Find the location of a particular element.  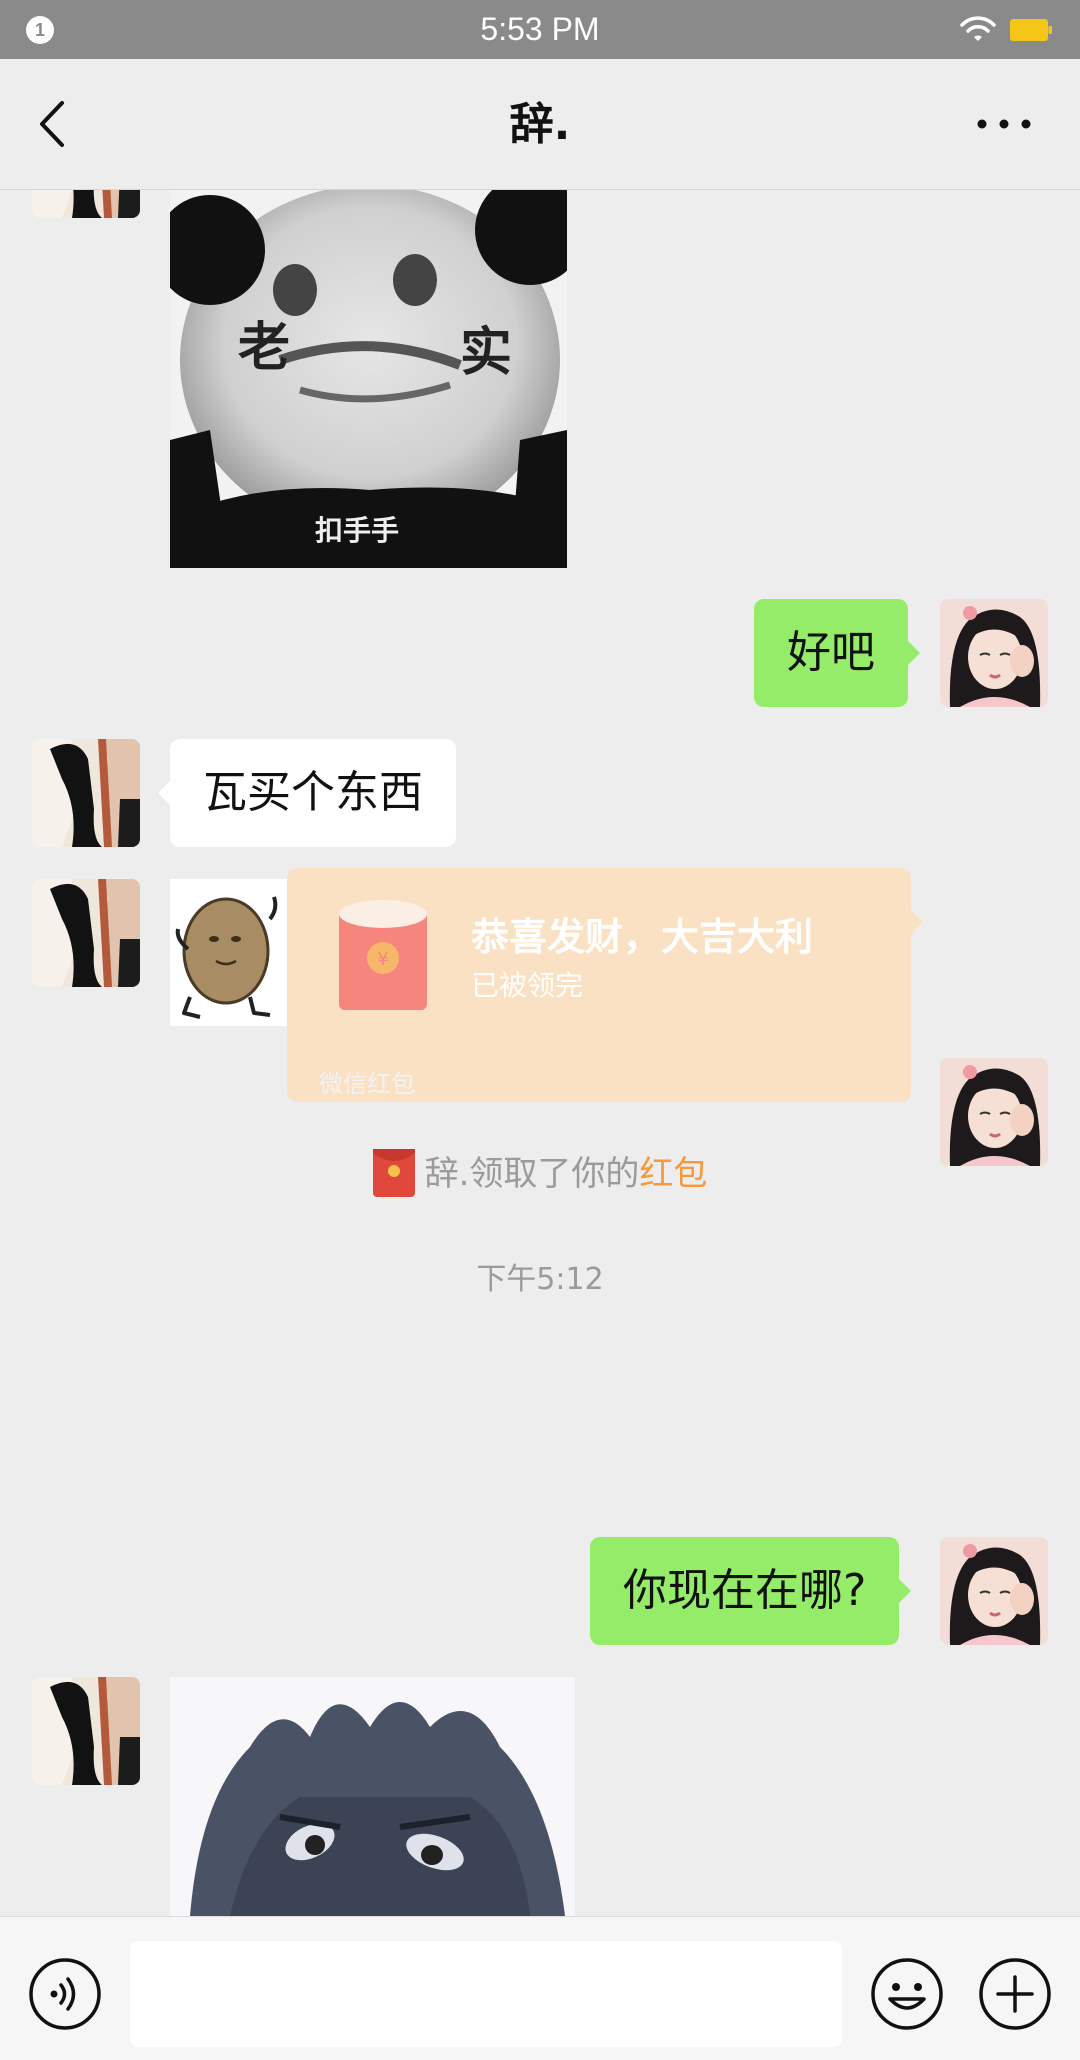

battery-icon is located at coordinates (1031, 30).